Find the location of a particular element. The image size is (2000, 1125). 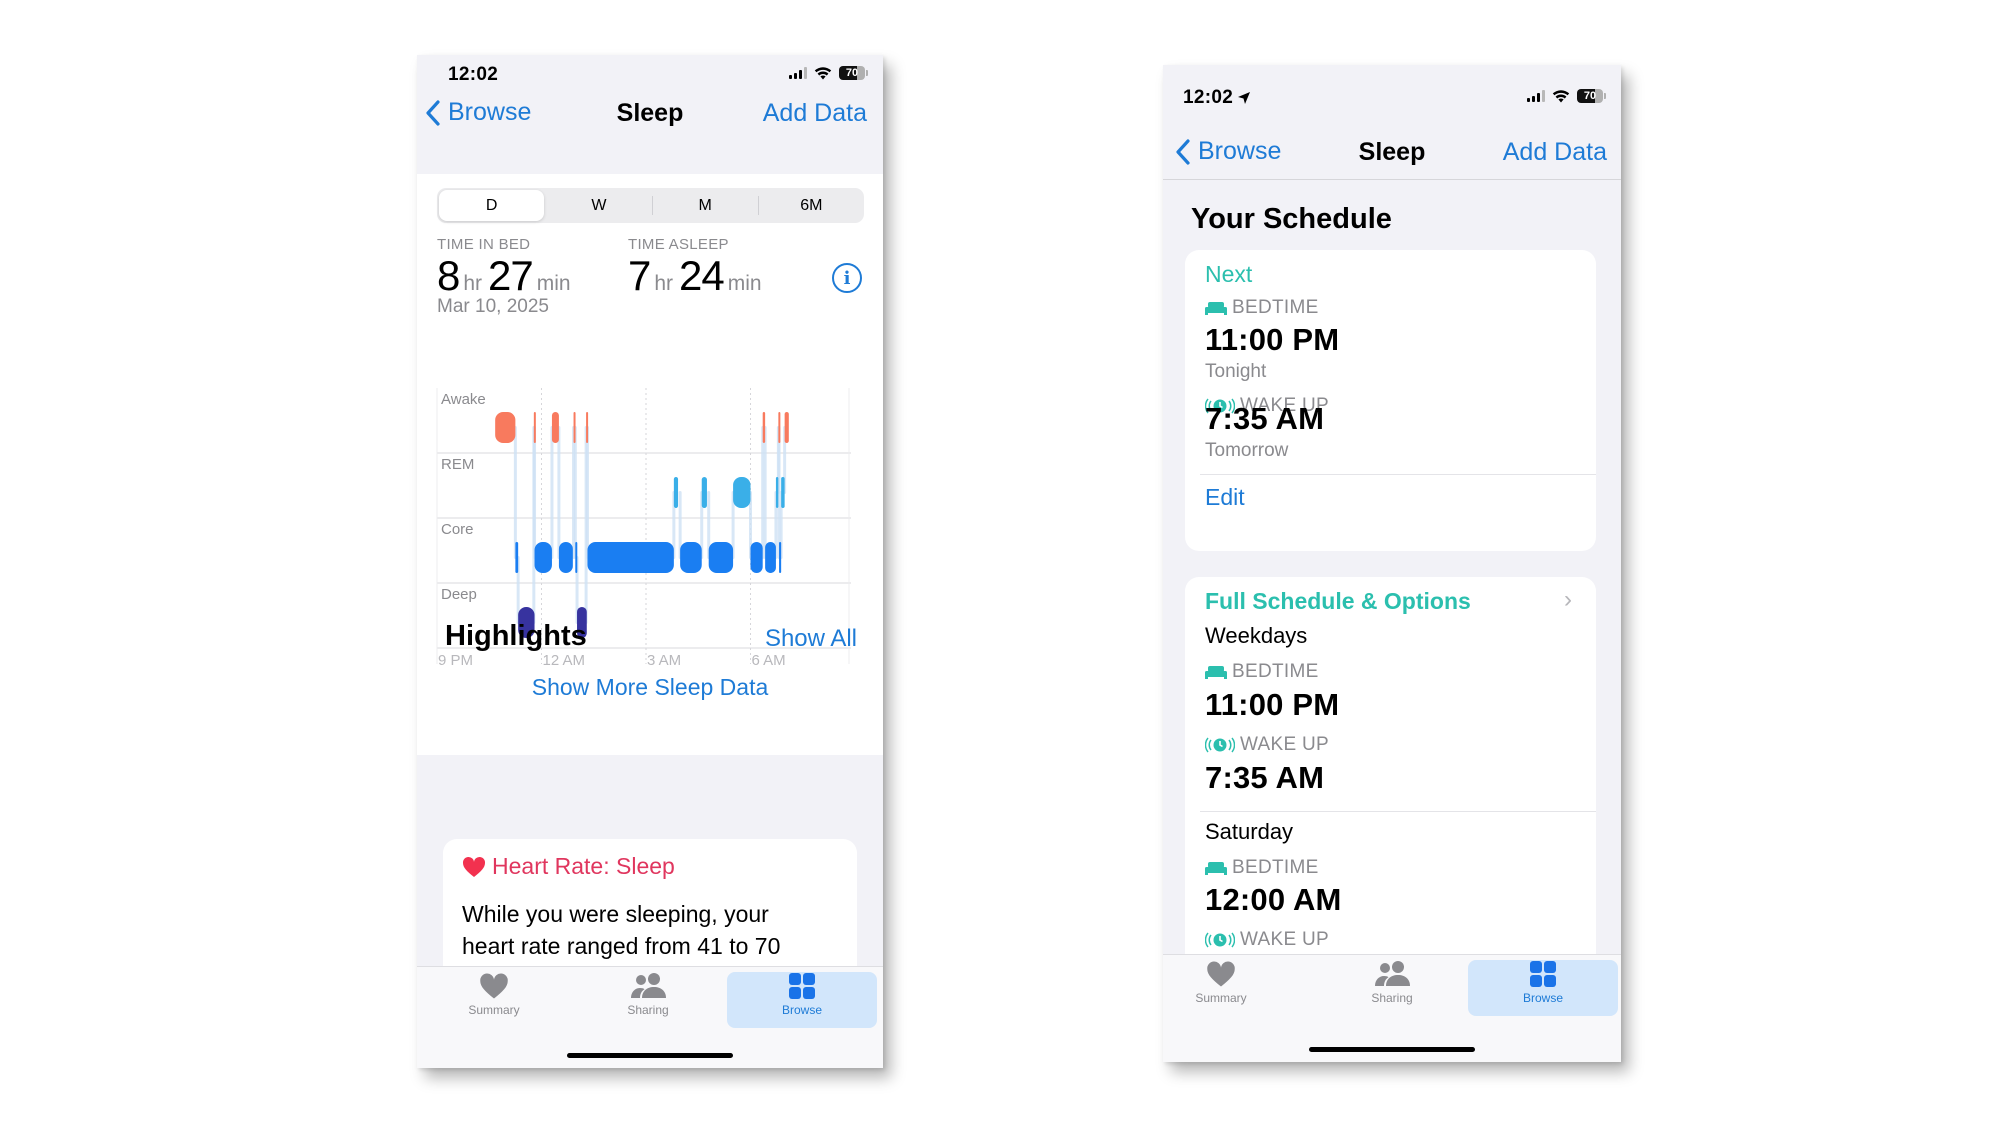

sleep-date: Mar 10, 2025 is located at coordinates (493, 306).